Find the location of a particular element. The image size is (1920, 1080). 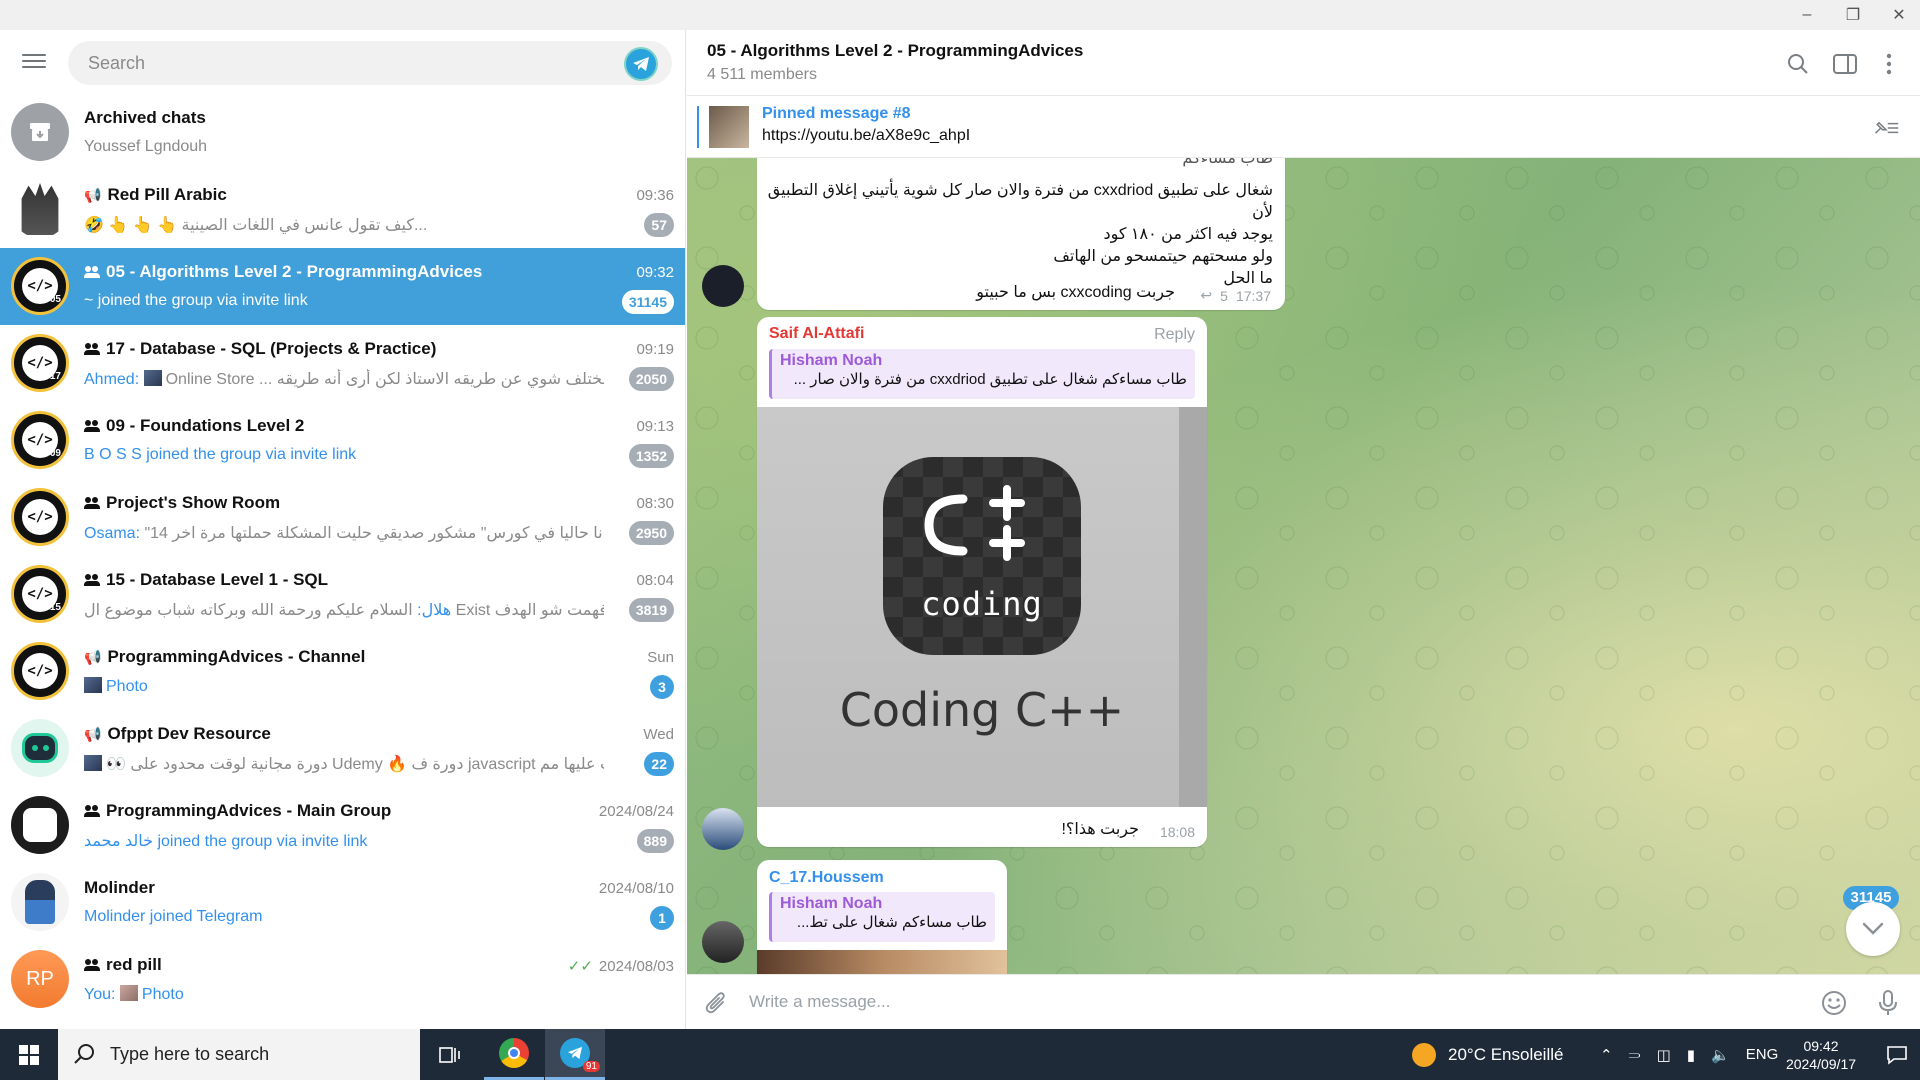

chat-time: Sun is located at coordinates (660, 657).